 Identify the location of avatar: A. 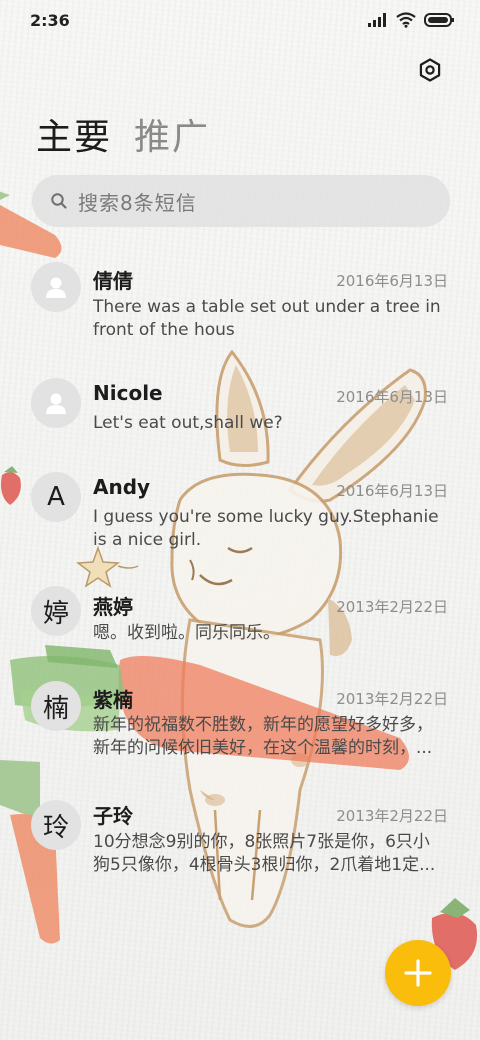
(56, 497).